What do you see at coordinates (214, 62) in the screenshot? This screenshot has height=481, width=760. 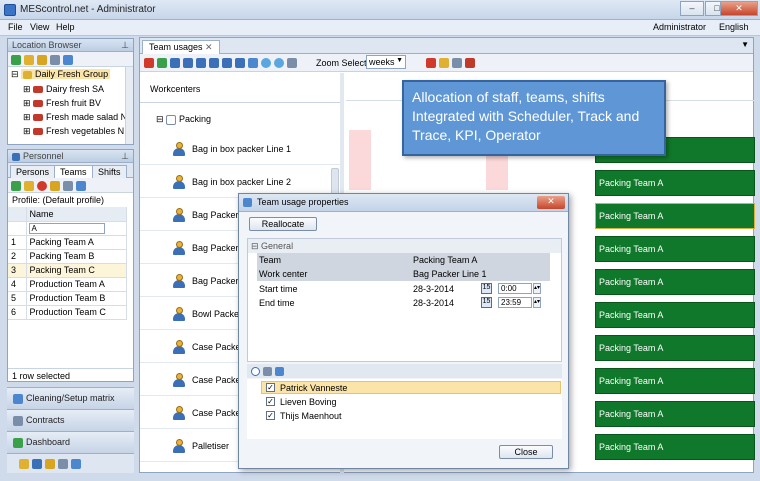 I see `forward-icon` at bounding box center [214, 62].